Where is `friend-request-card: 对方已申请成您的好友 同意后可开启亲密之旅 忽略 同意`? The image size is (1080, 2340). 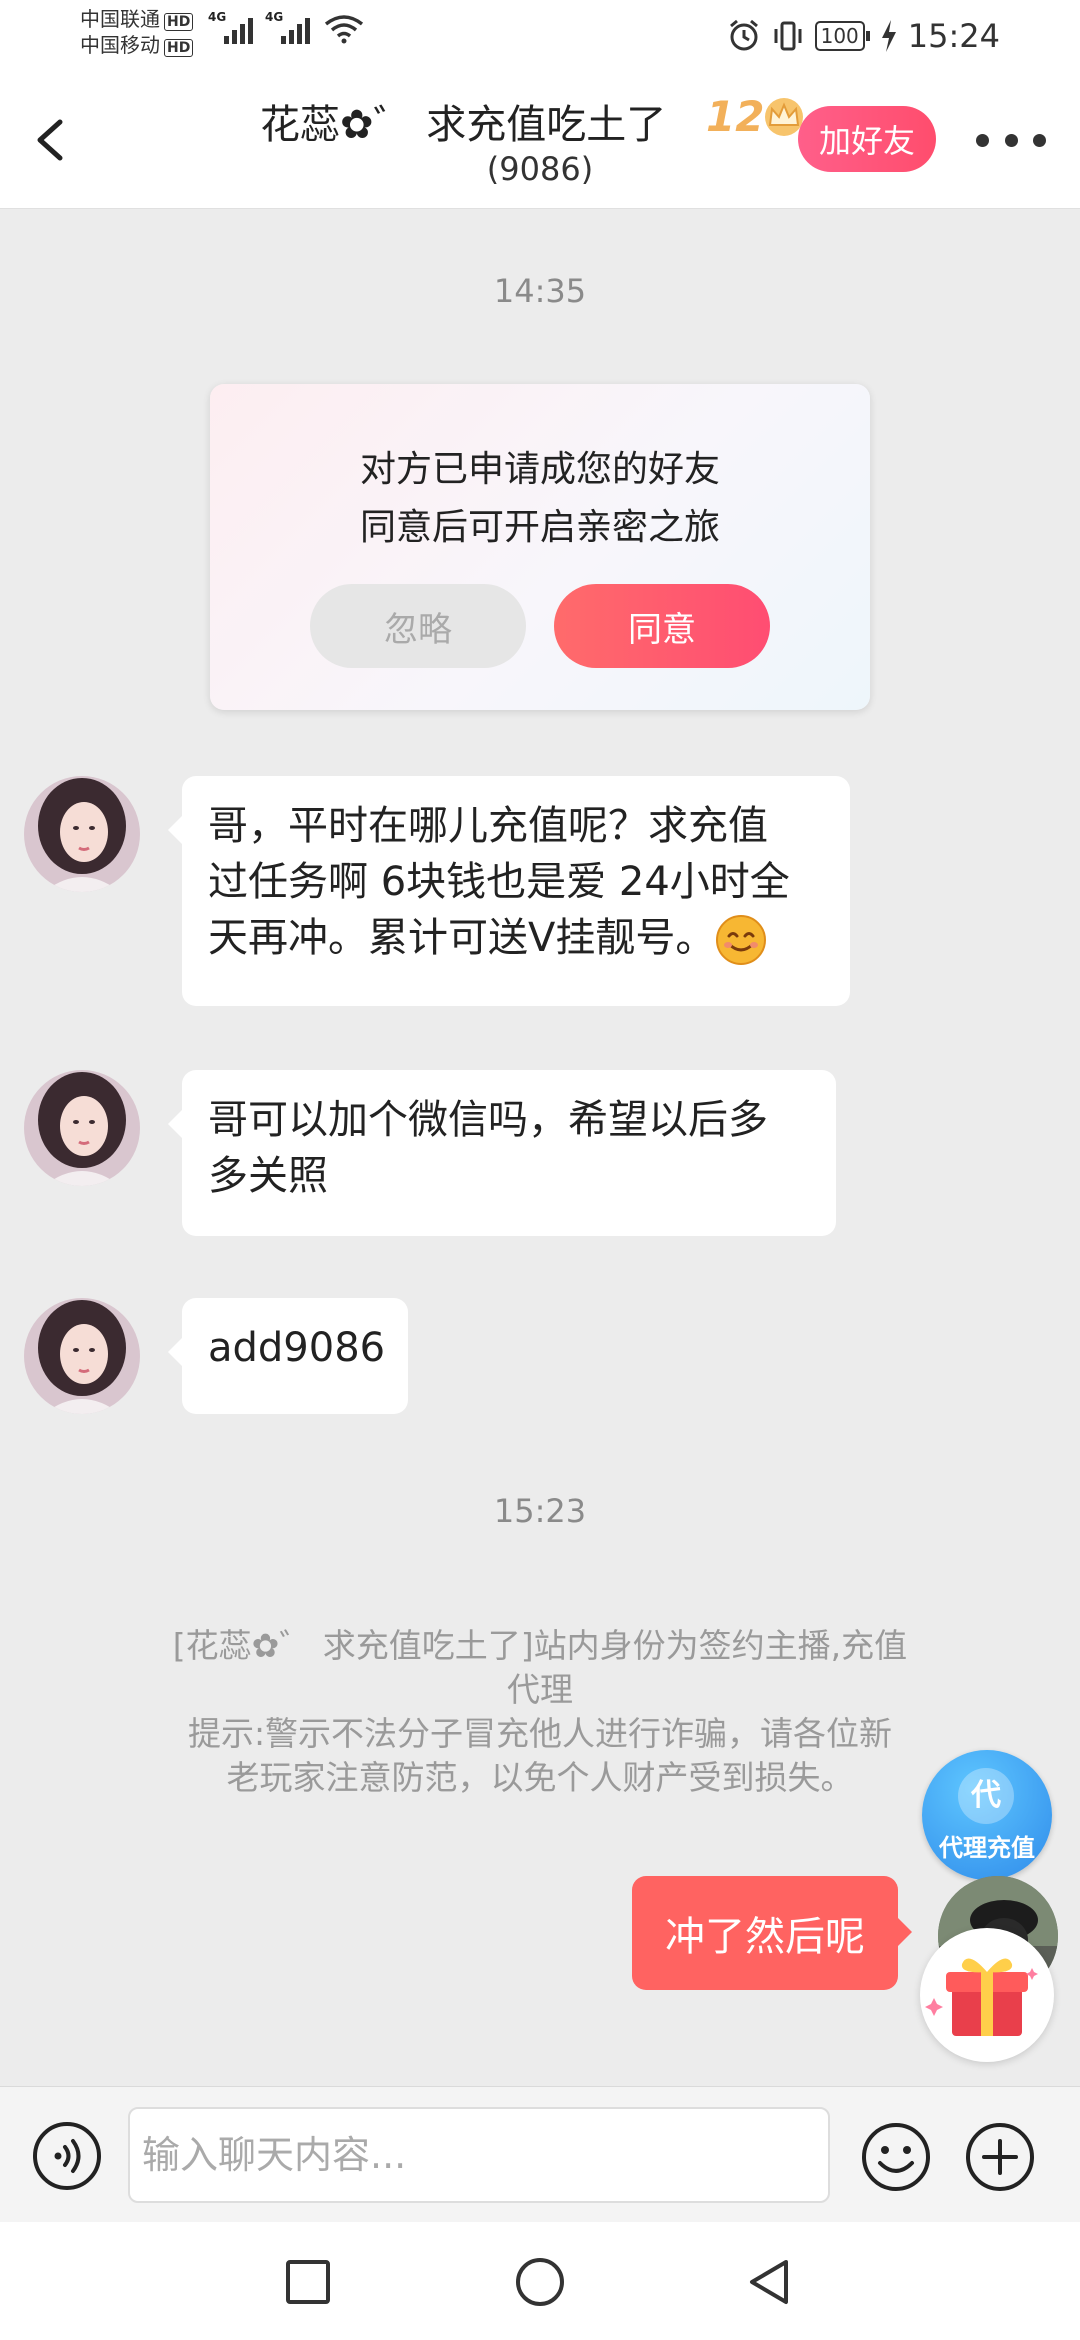 friend-request-card: 对方已申请成您的好友 同意后可开启亲密之旅 忽略 同意 is located at coordinates (540, 547).